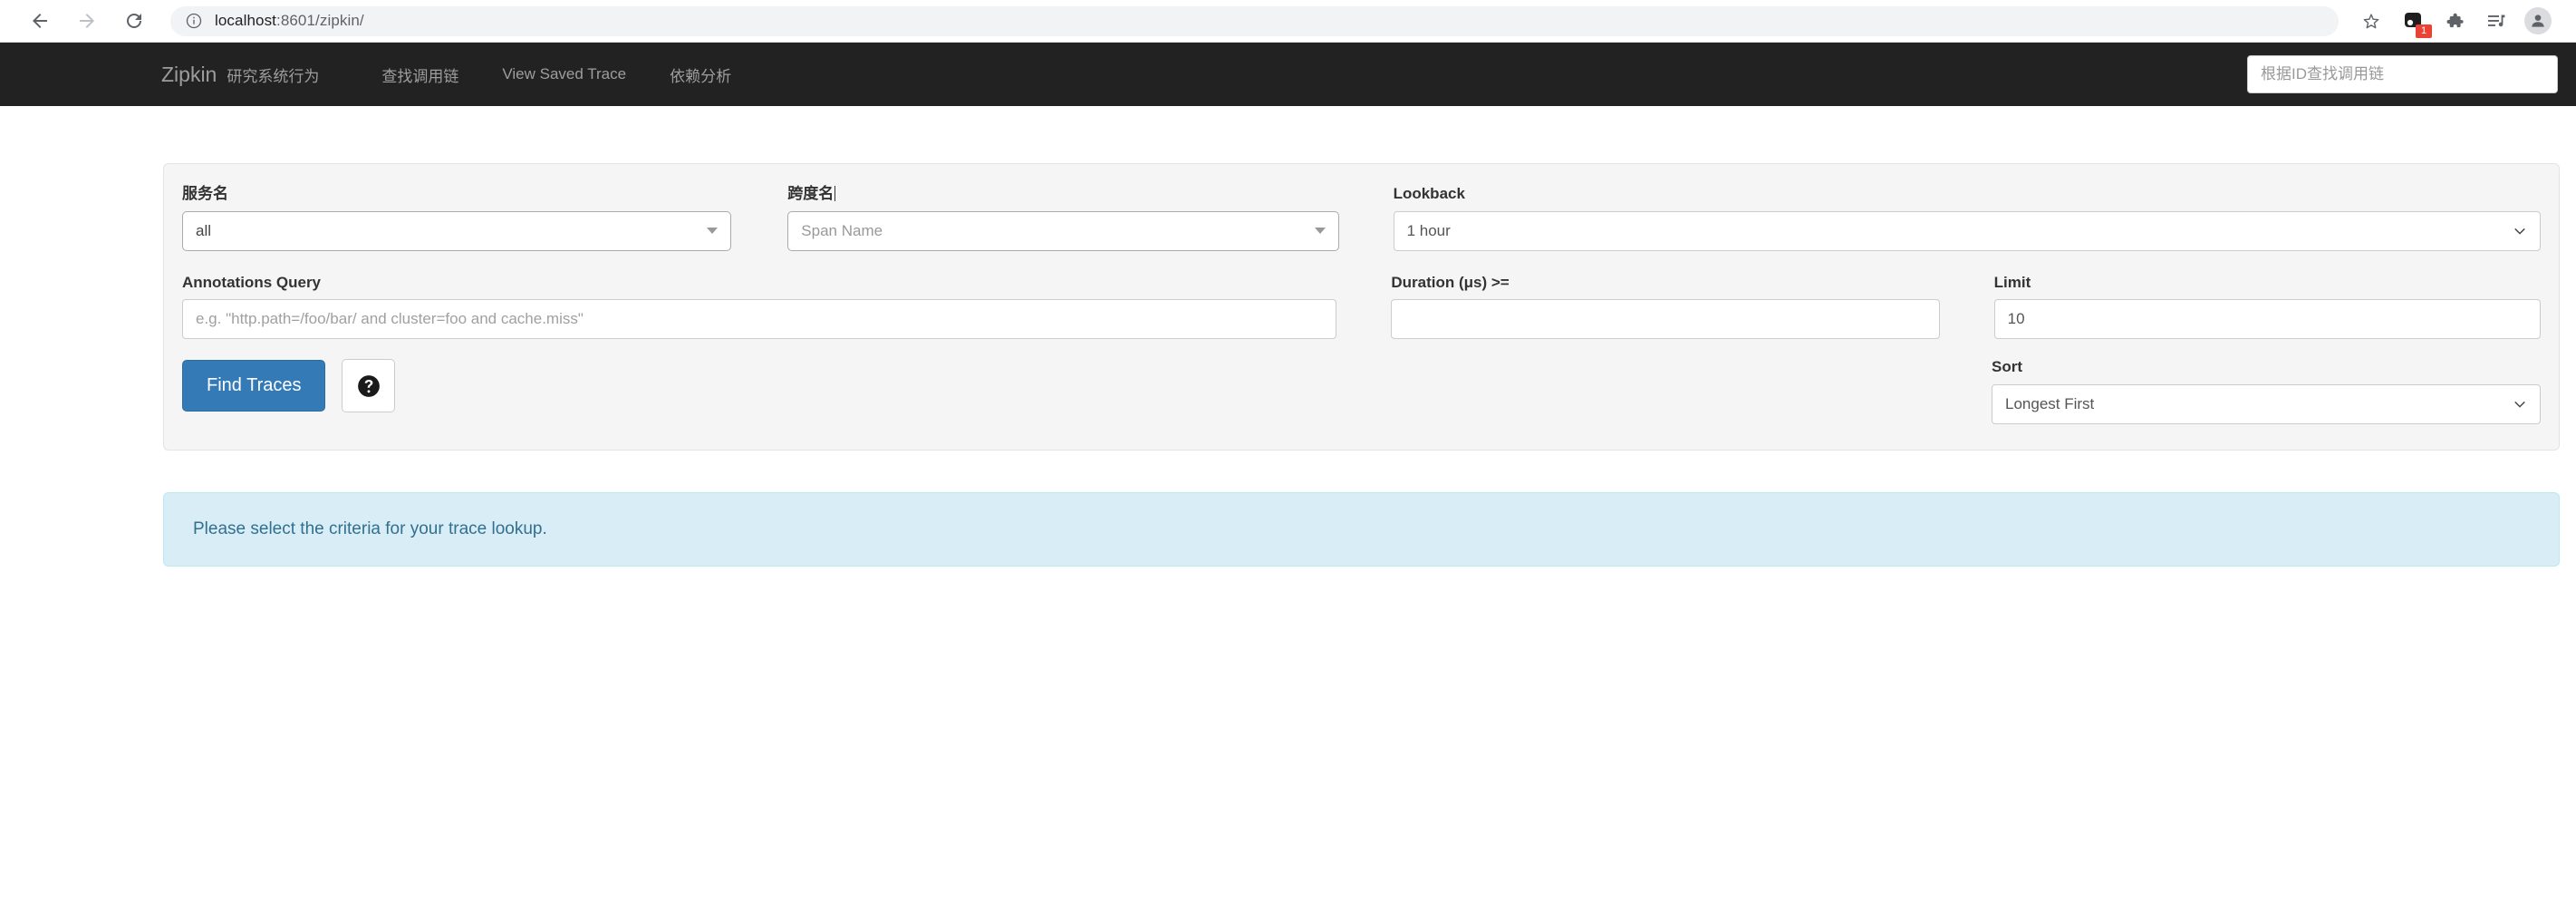 The width and height of the screenshot is (2576, 911). I want to click on trace-id-search-input, so click(2402, 74).